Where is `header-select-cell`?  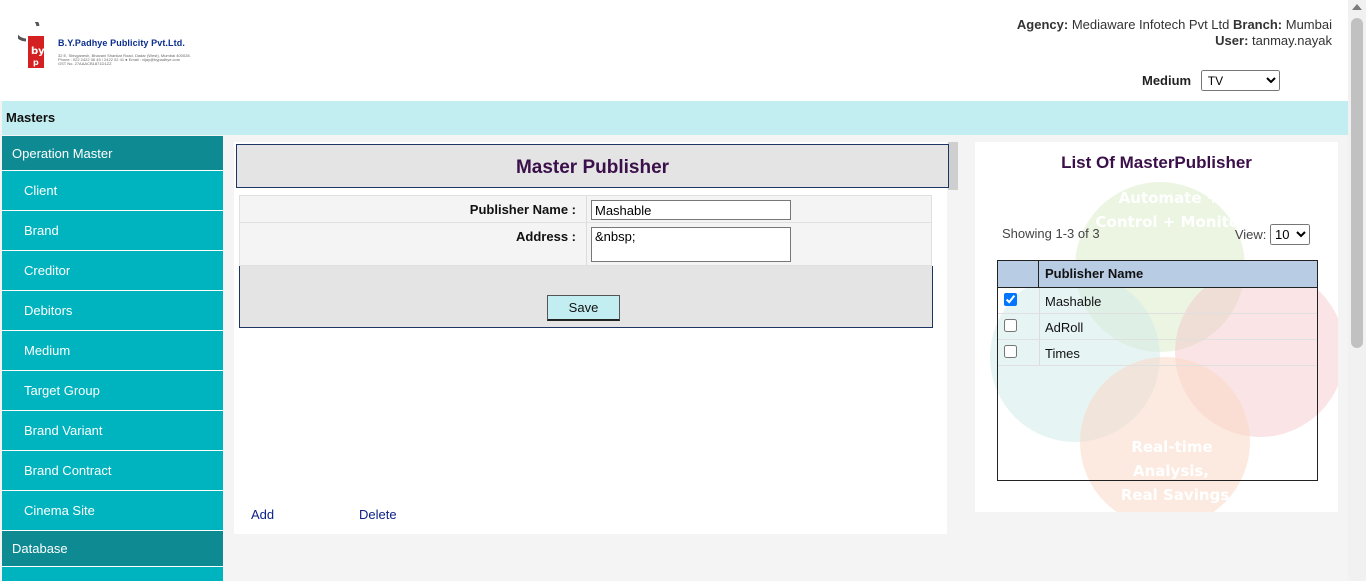 header-select-cell is located at coordinates (1018, 274).